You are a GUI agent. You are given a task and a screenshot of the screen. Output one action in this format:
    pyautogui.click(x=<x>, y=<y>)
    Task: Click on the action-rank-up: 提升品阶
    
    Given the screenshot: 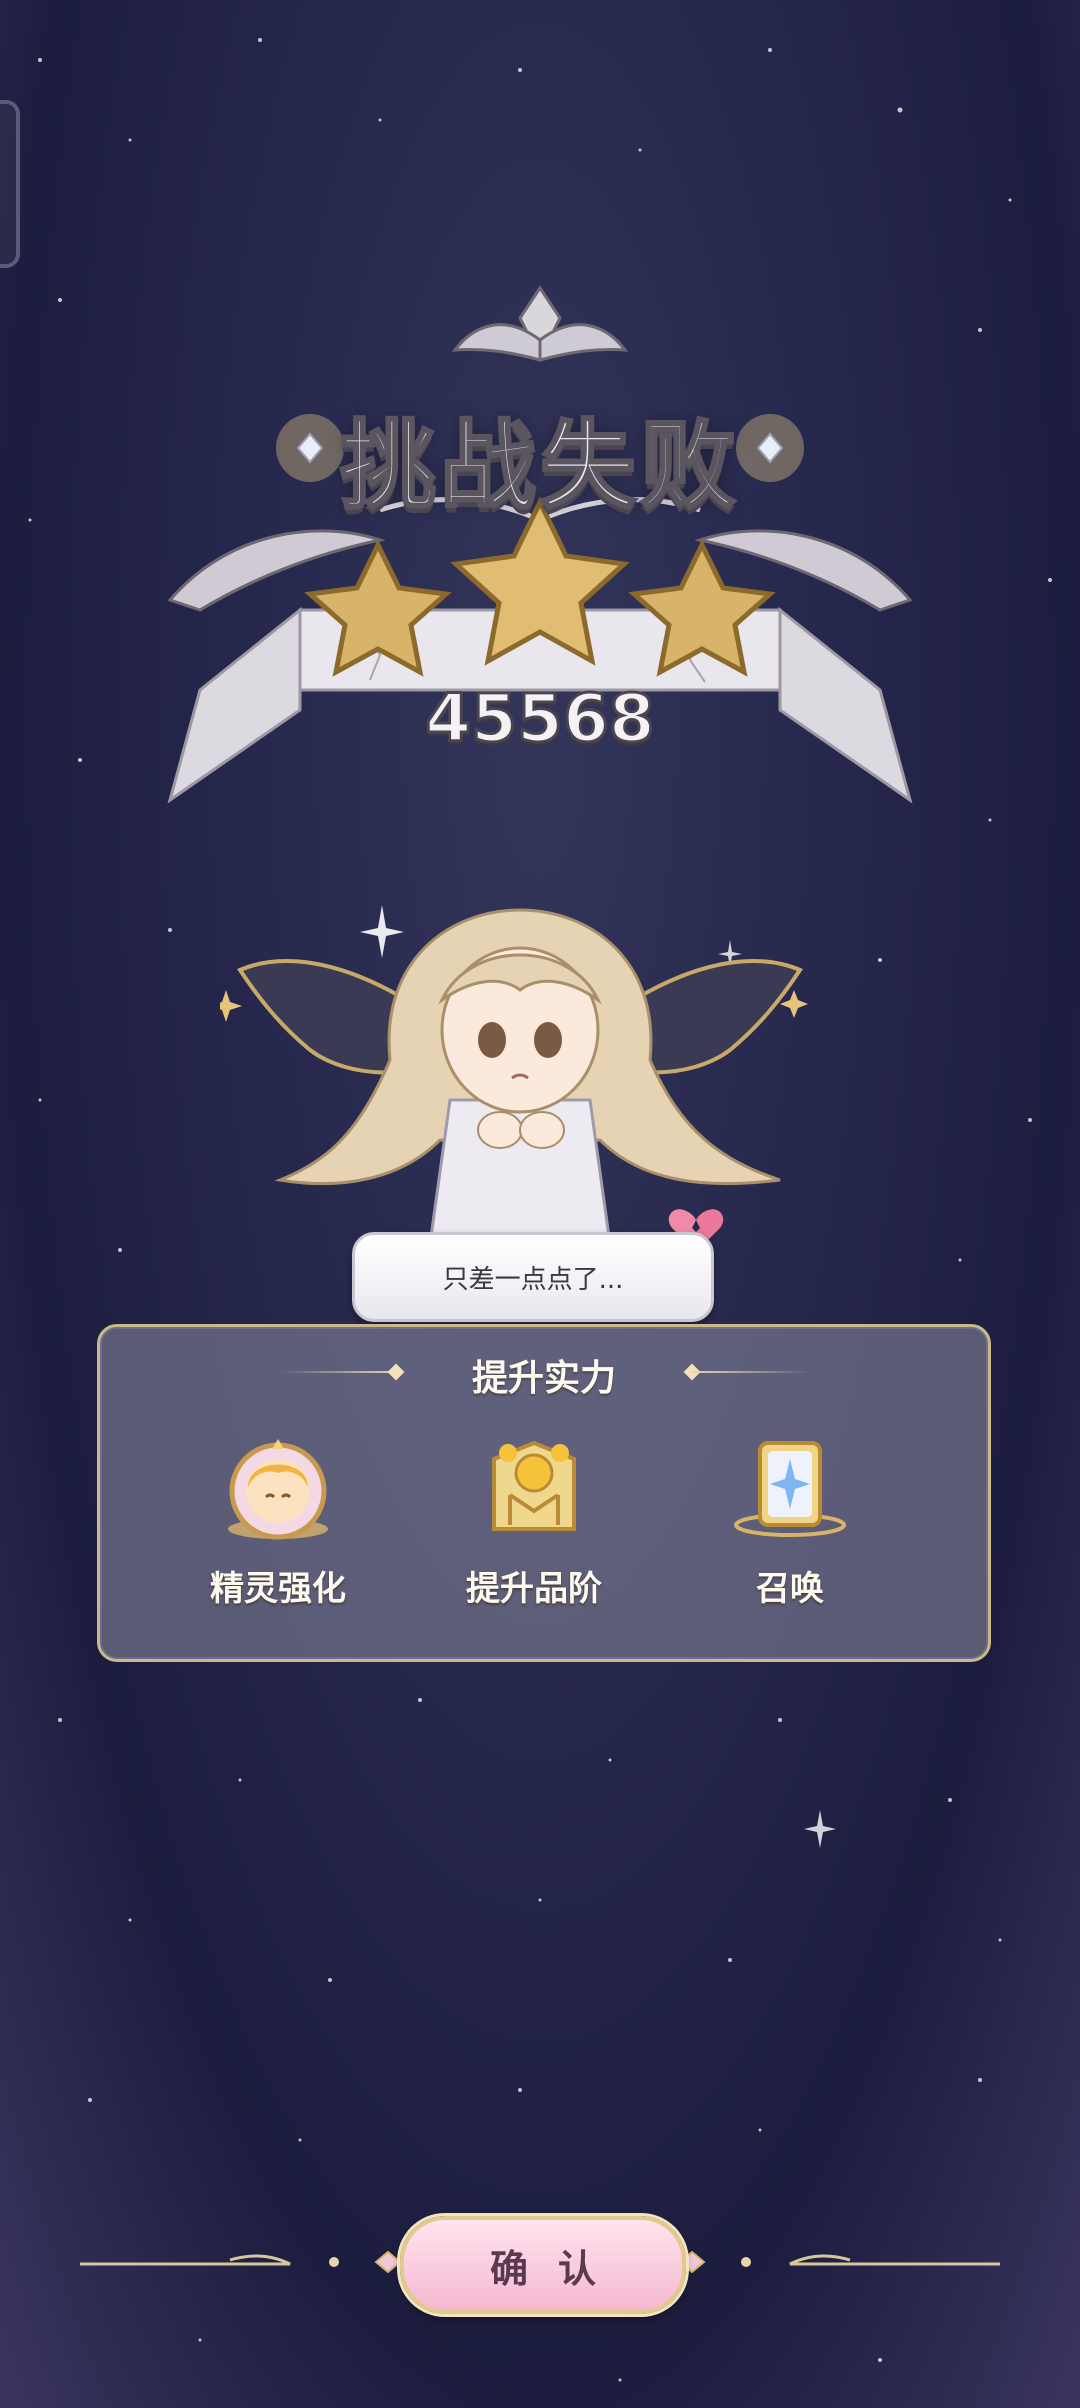 What is the action you would take?
    pyautogui.click(x=534, y=1529)
    